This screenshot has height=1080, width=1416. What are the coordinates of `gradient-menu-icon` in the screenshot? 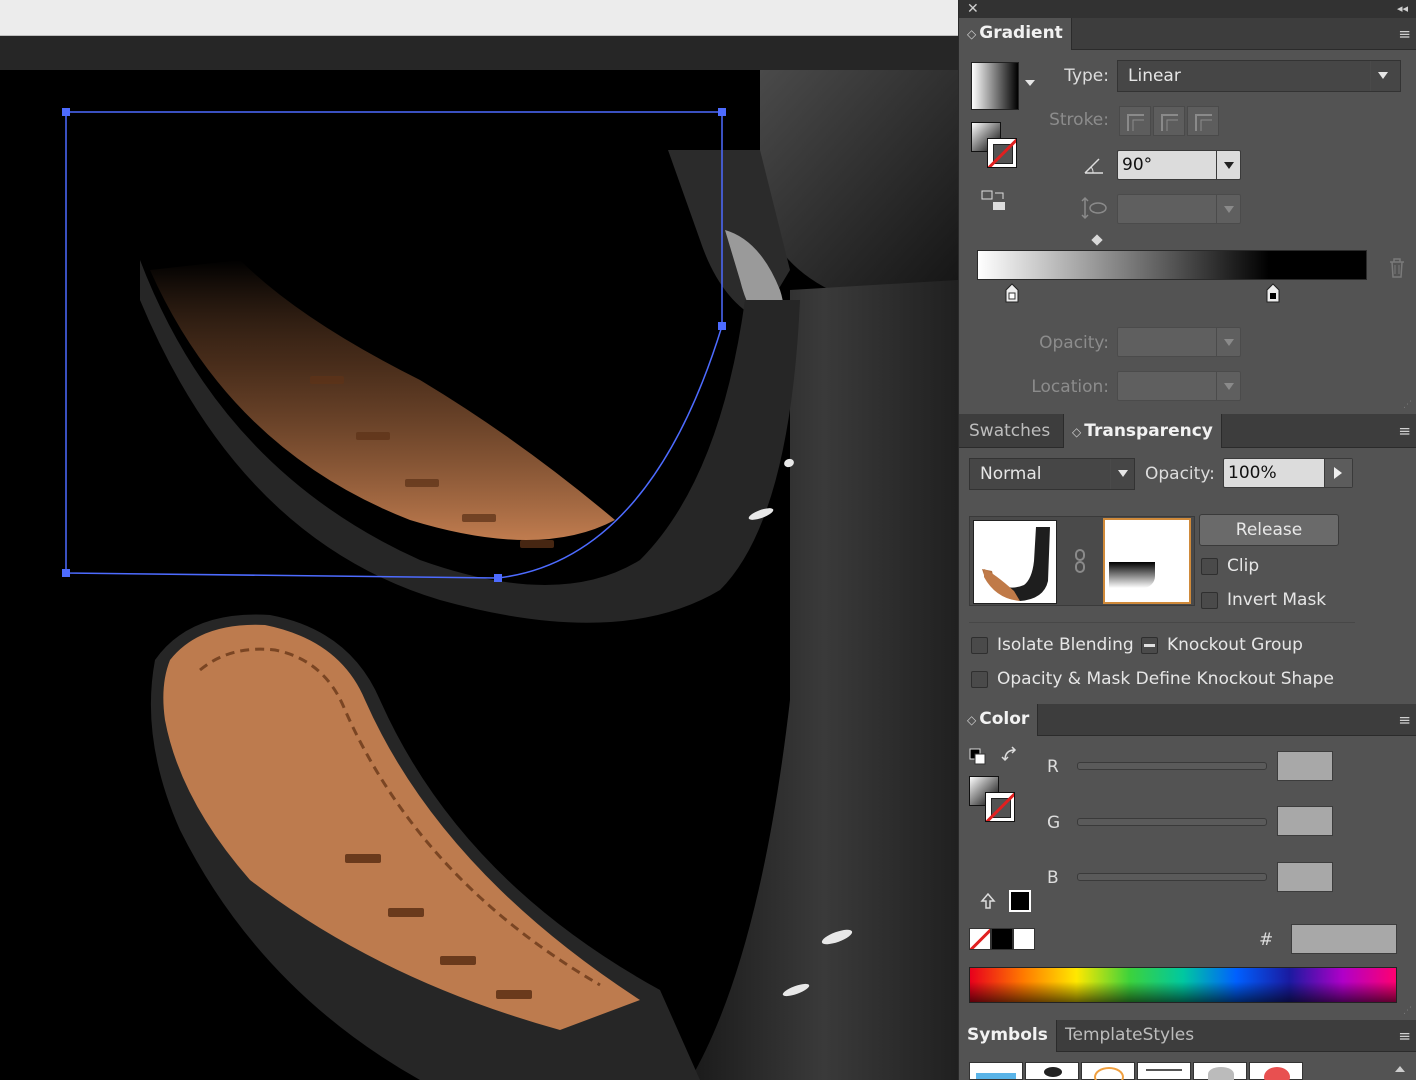 It's located at (1402, 34).